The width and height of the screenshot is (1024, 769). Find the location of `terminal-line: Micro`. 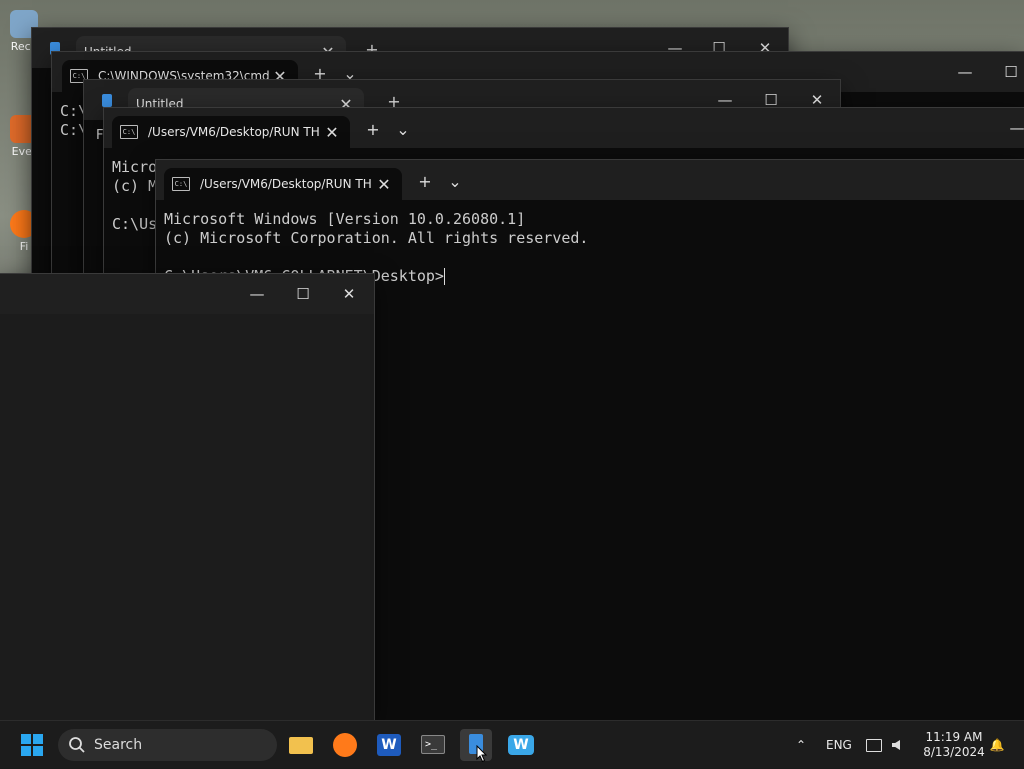

terminal-line: Micro is located at coordinates (135, 167).